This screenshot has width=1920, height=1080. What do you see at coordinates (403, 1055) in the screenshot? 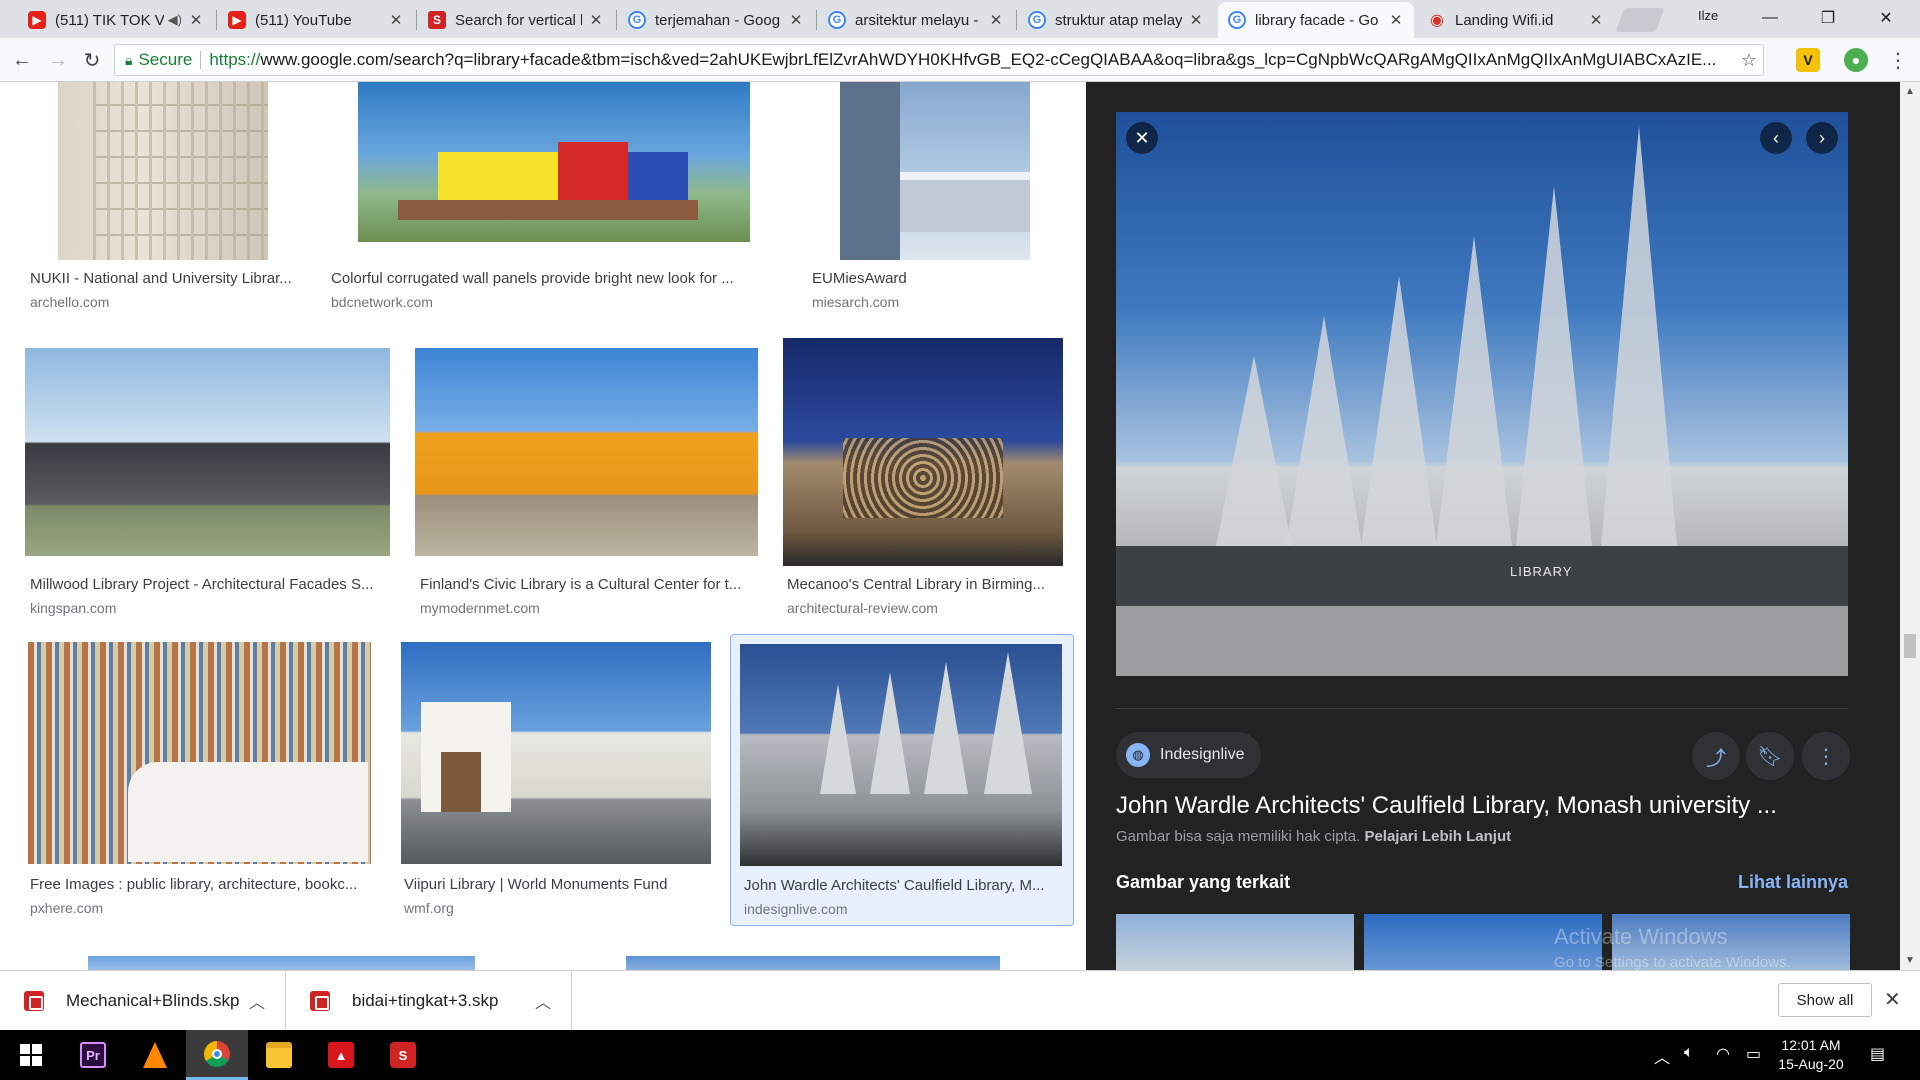
I see `sketchup-icon: S` at bounding box center [403, 1055].